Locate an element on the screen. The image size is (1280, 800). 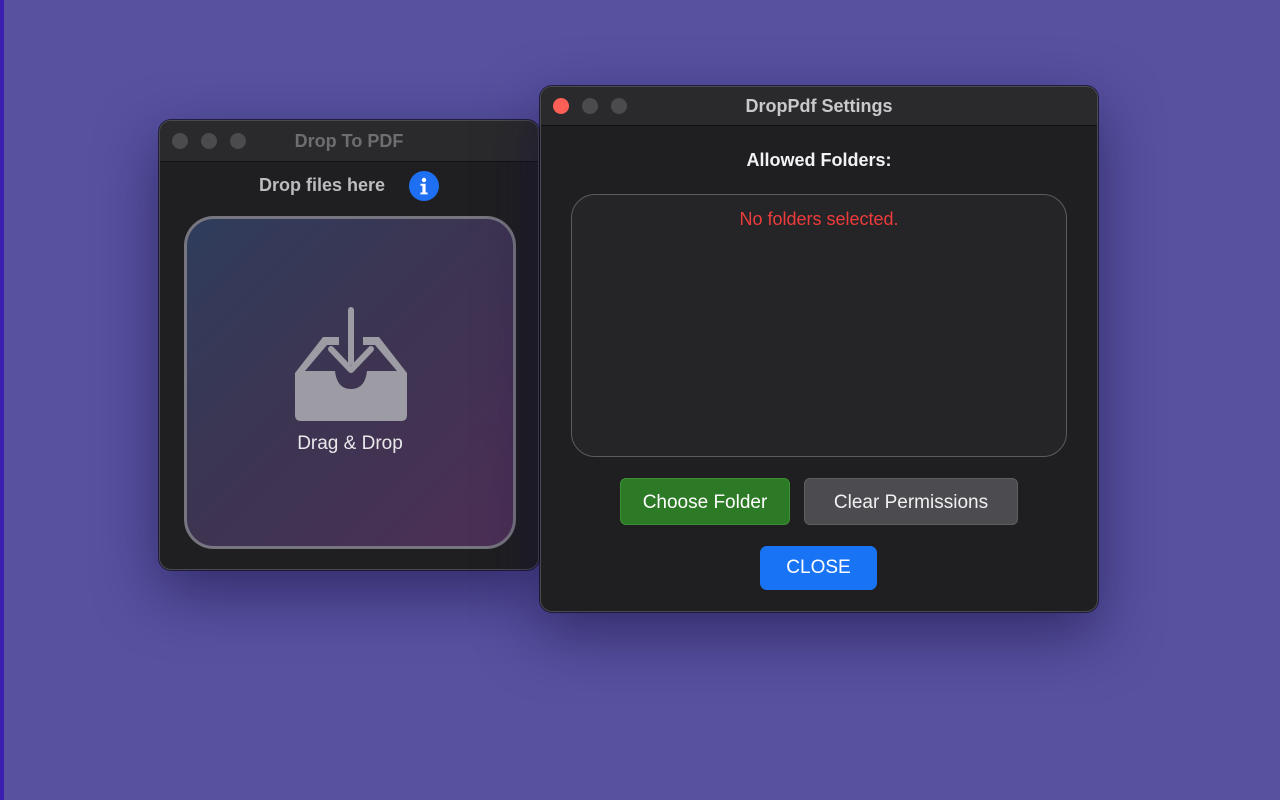
settings-window-titlebar: DropPdf Settings is located at coordinates (819, 106).